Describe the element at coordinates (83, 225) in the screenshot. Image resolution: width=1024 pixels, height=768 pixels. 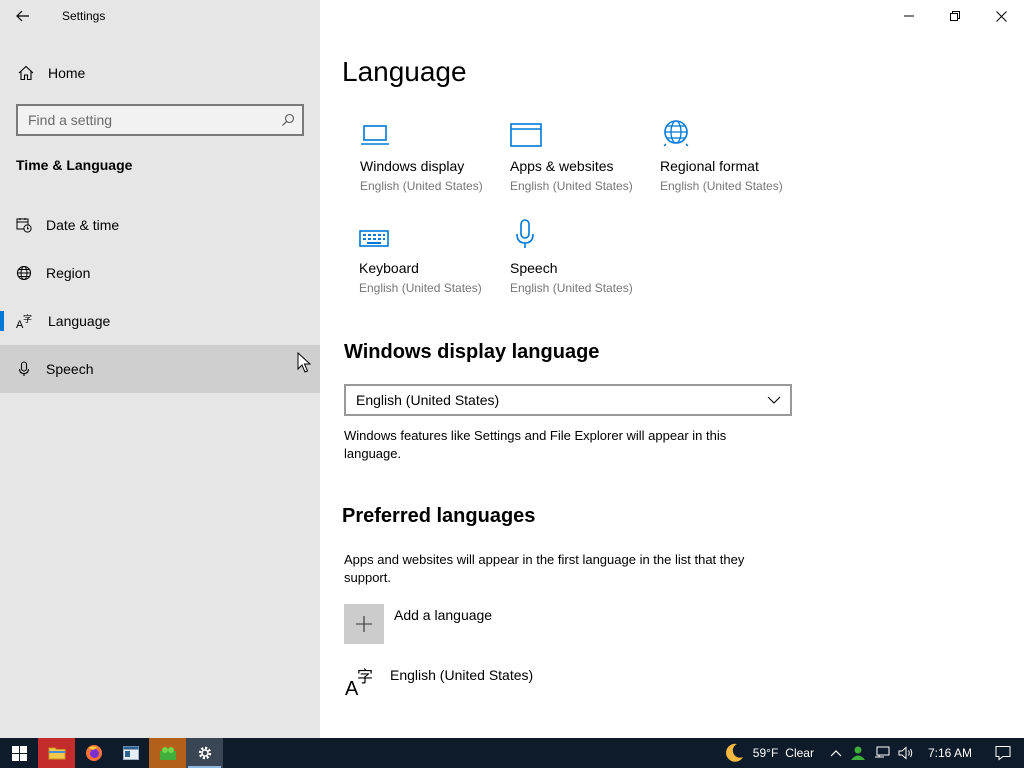
I see `sidebar-item-label: Date & time` at that location.